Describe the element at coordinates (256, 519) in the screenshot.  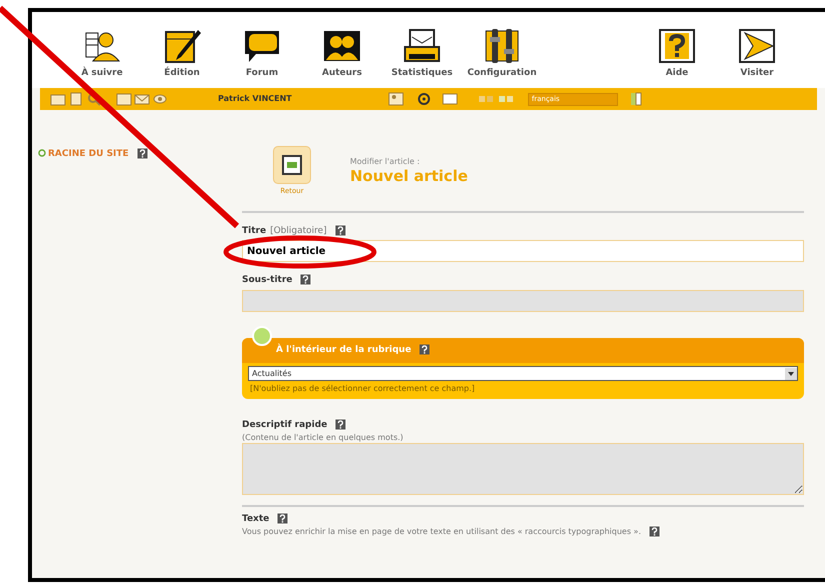
I see `field-label: Texte` at that location.